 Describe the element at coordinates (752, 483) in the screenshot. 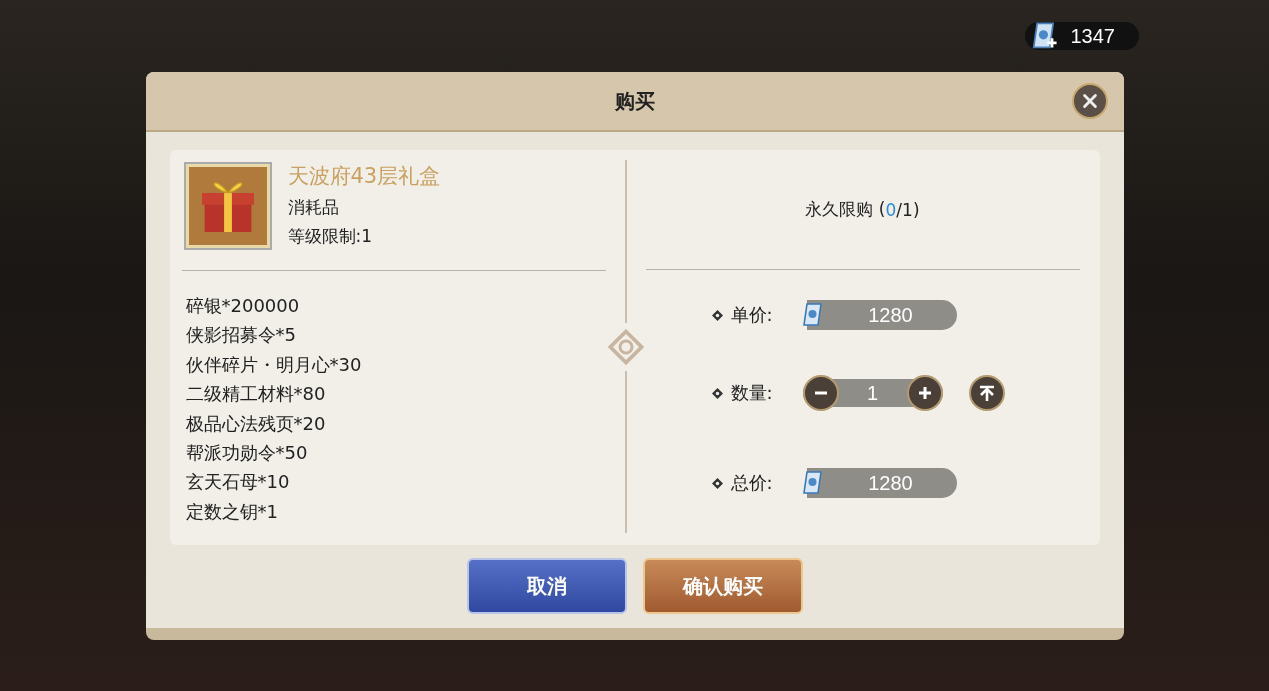

I see `total-price-label: 总价:` at that location.